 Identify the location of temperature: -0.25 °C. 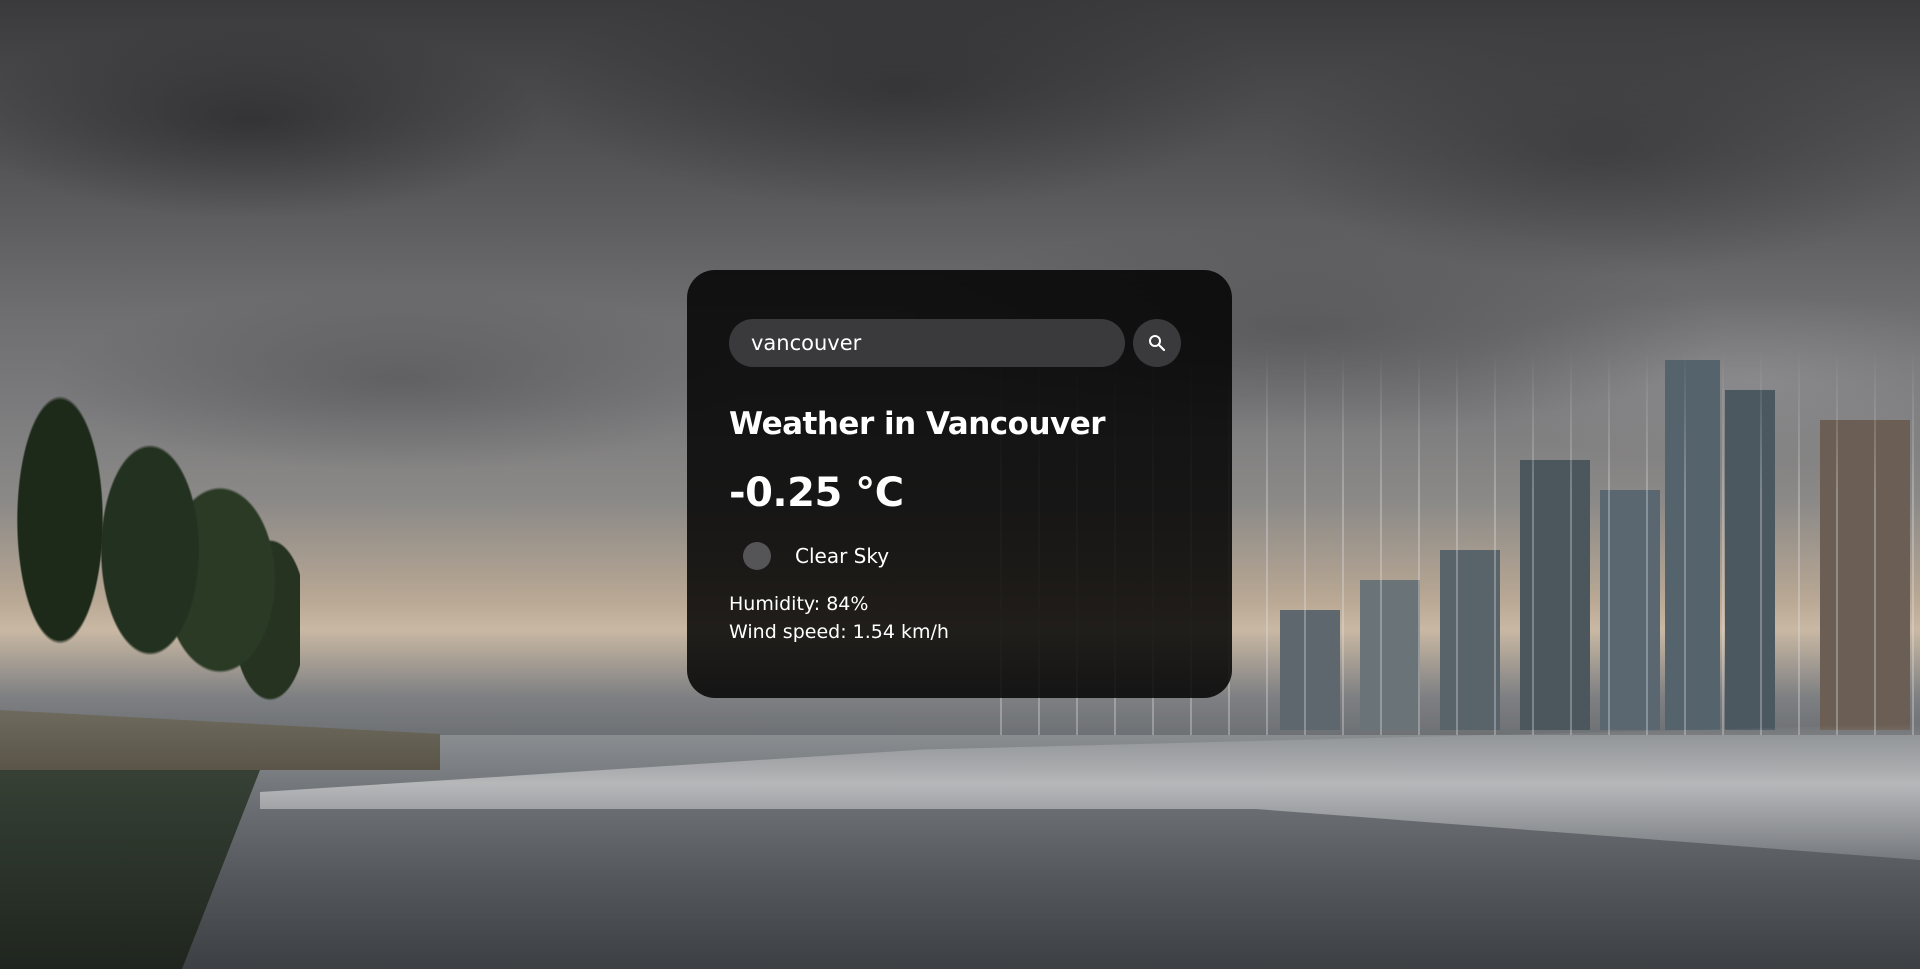
(816, 493).